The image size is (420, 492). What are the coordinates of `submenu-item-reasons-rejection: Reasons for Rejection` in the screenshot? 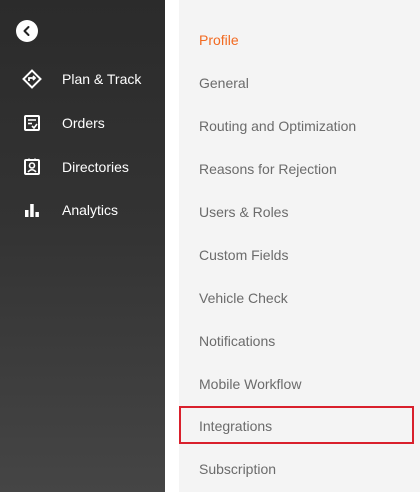 It's located at (299, 168).